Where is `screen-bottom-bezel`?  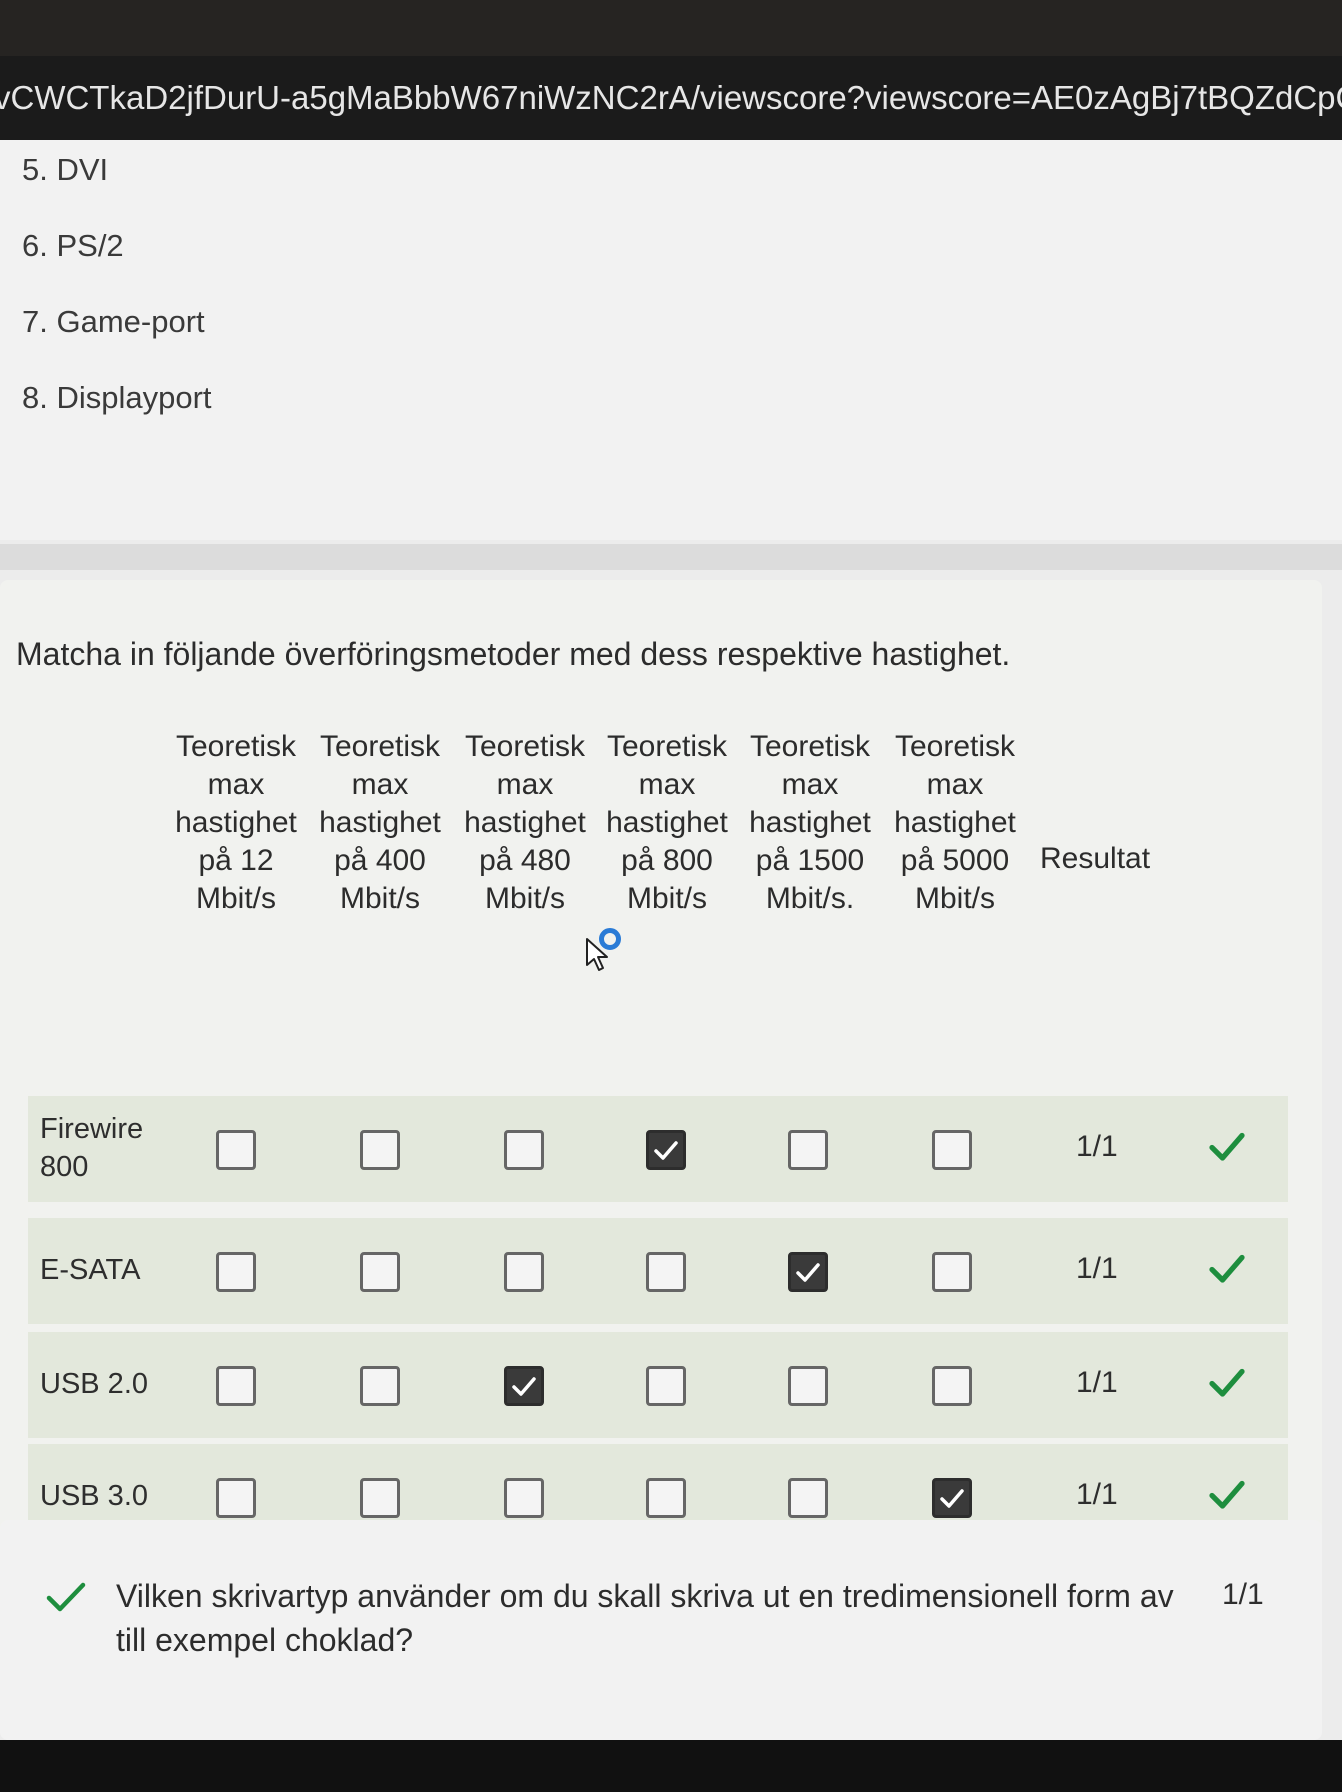 screen-bottom-bezel is located at coordinates (671, 1766).